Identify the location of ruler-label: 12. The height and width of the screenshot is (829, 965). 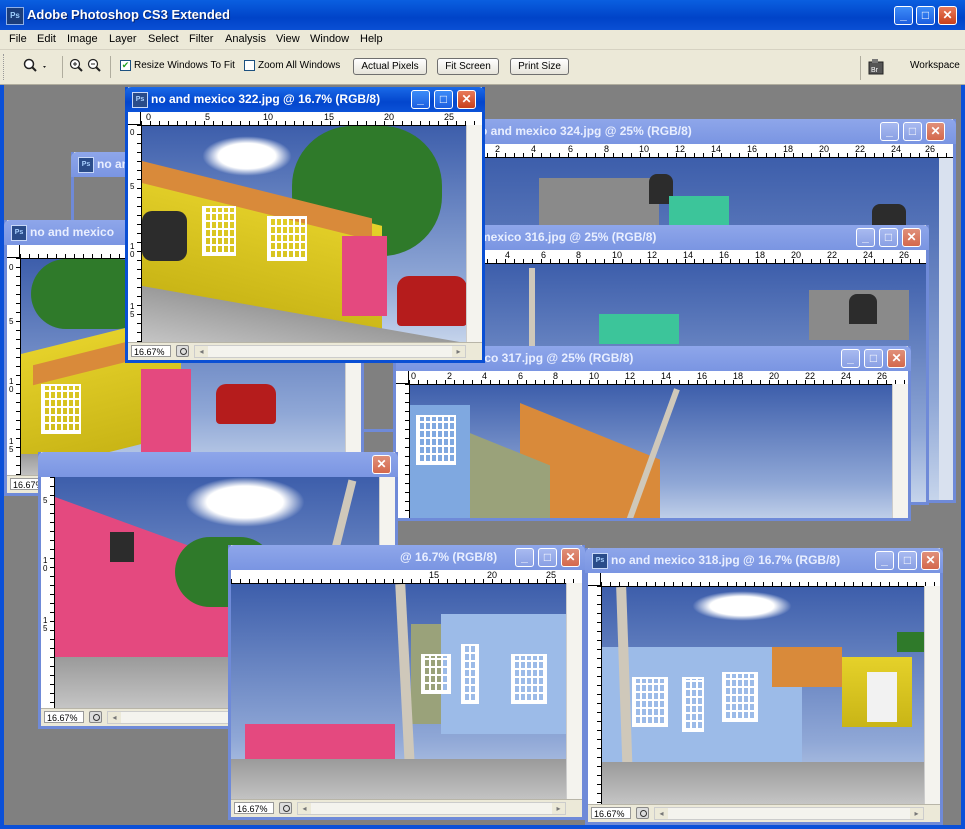
(680, 149).